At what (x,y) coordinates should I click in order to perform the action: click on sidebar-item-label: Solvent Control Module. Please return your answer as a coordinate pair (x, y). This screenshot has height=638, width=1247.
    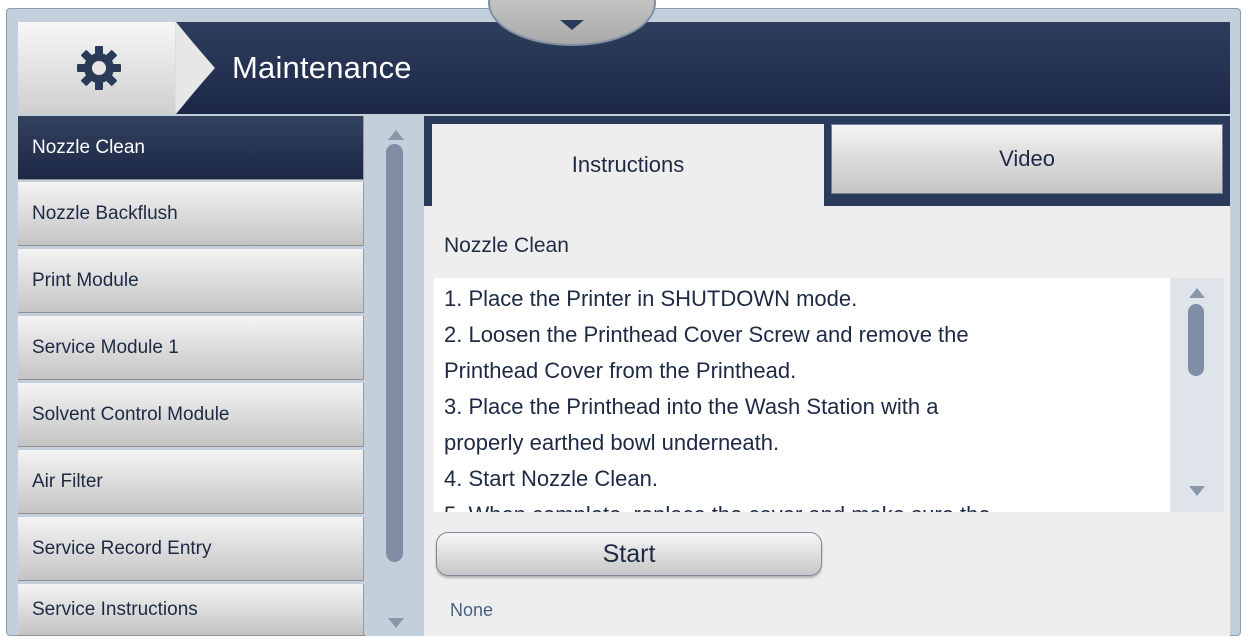
    Looking at the image, I should click on (131, 414).